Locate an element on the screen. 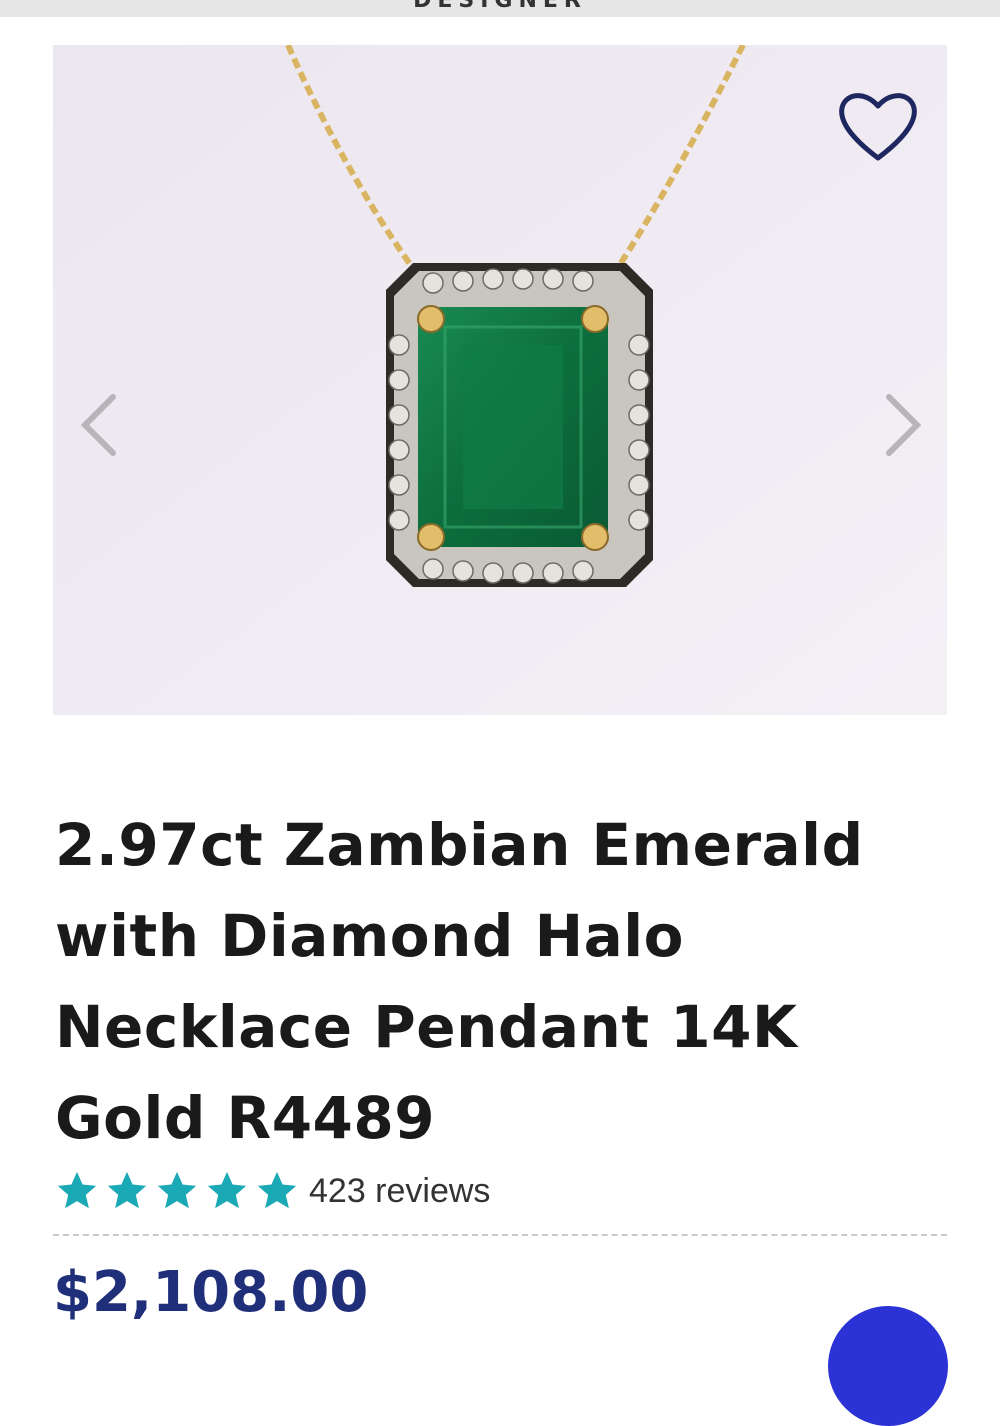 This screenshot has width=1000, height=1426. reviews-link: 423 reviews is located at coordinates (399, 1191).